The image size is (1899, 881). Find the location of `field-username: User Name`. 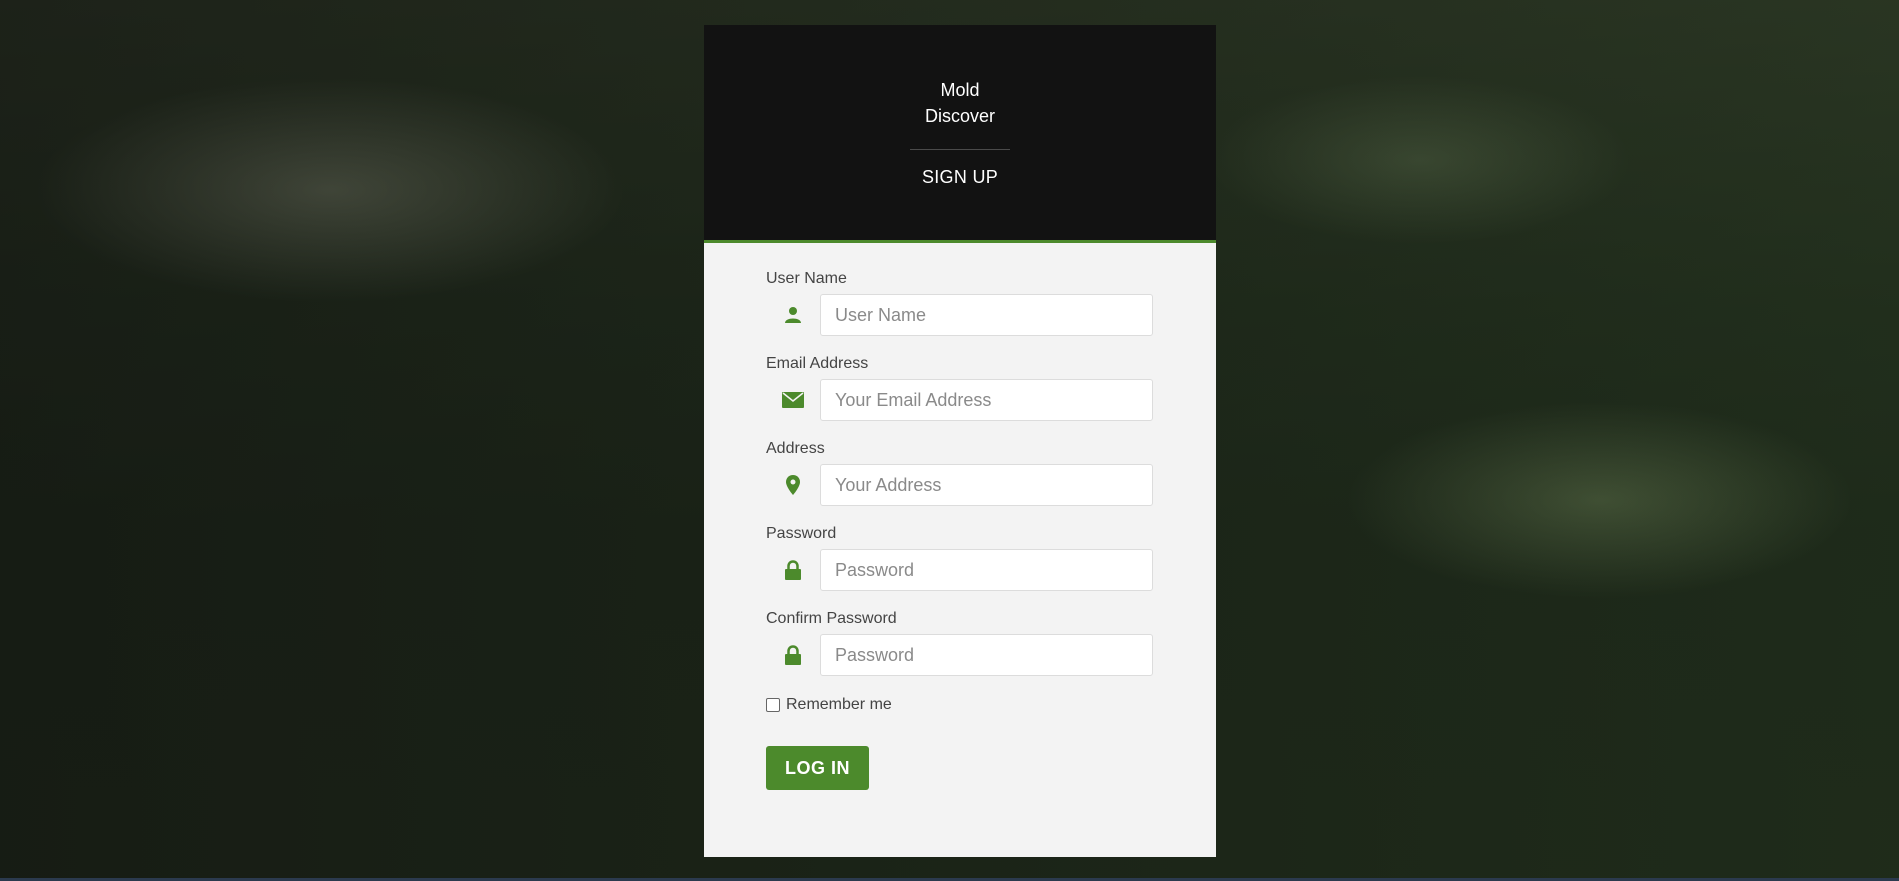

field-username: User Name is located at coordinates (960, 302).